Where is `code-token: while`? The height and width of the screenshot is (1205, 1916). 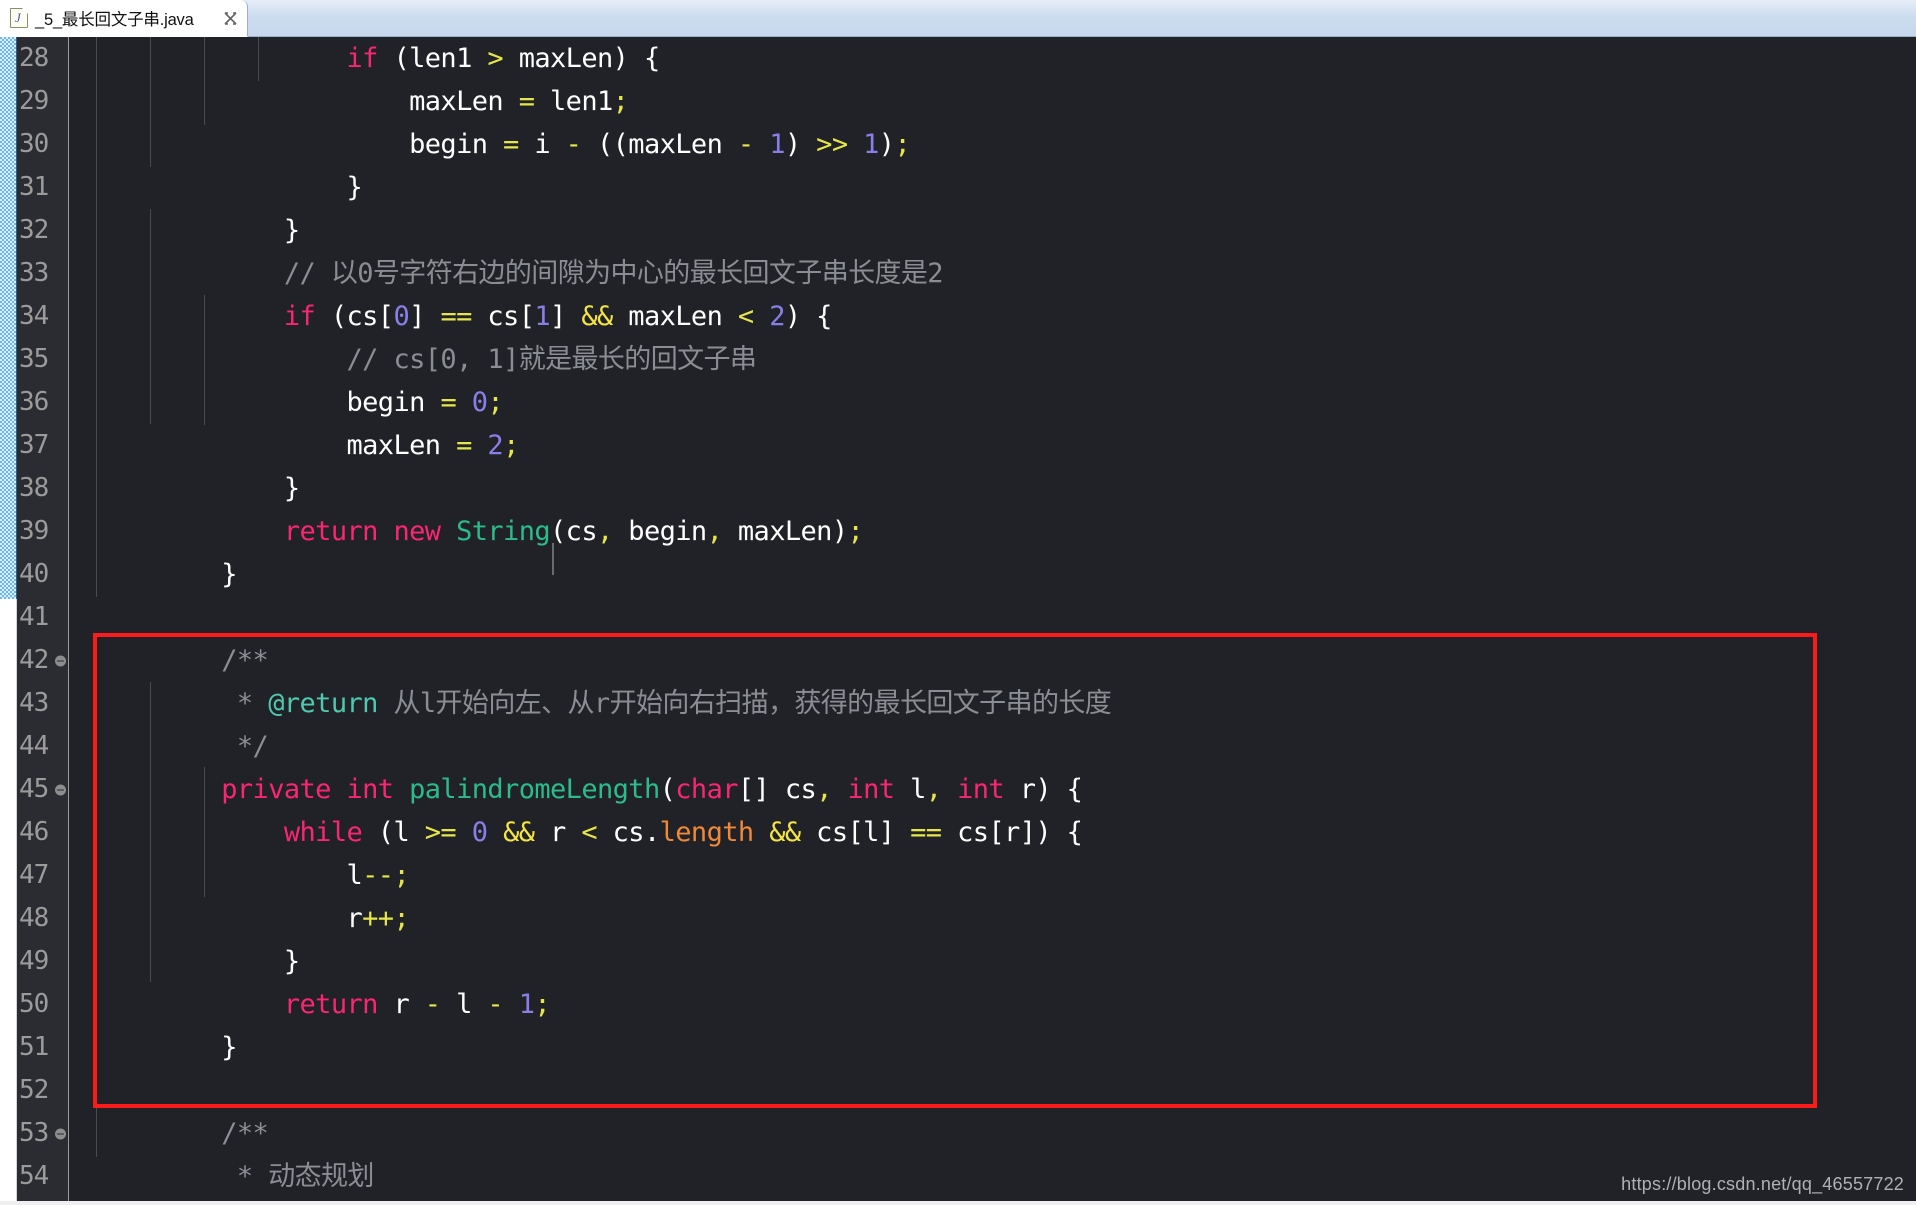
code-token: while is located at coordinates (323, 832).